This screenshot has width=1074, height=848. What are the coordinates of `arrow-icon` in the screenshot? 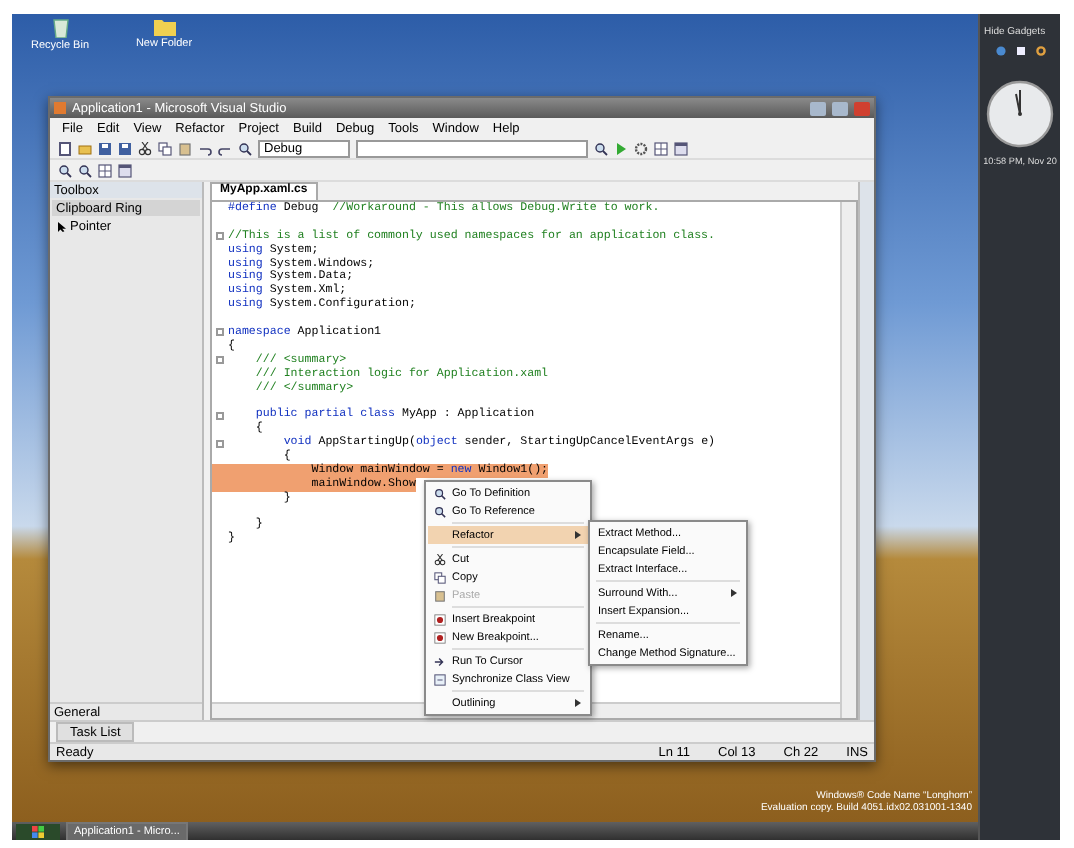 It's located at (440, 661).